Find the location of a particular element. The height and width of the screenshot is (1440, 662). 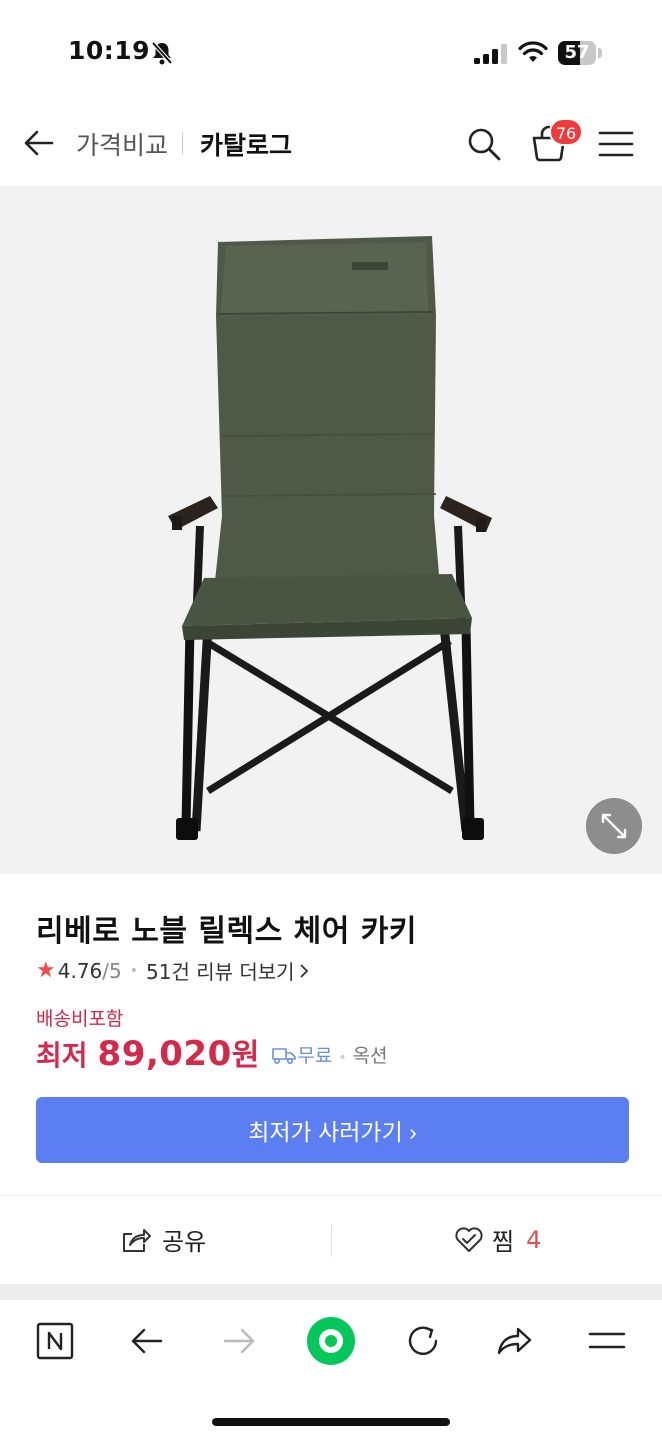

expand-icon is located at coordinates (614, 826).